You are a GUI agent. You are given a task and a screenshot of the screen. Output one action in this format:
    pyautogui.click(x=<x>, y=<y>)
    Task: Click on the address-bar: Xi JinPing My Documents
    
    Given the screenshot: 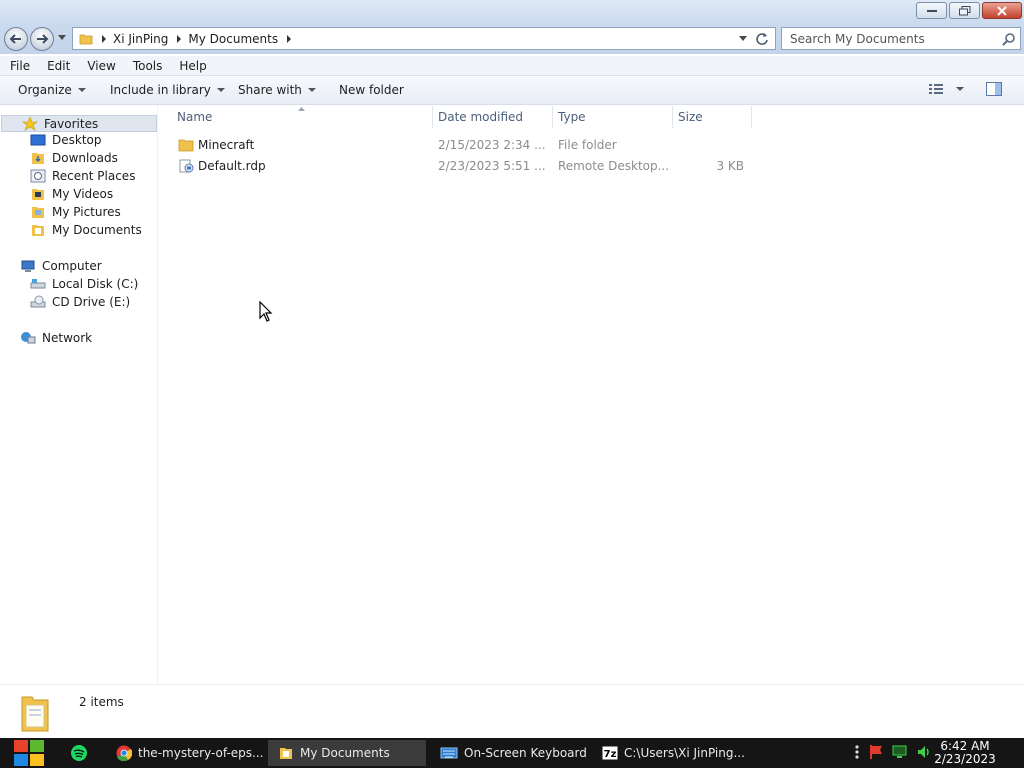 What is the action you would take?
    pyautogui.click(x=424, y=38)
    